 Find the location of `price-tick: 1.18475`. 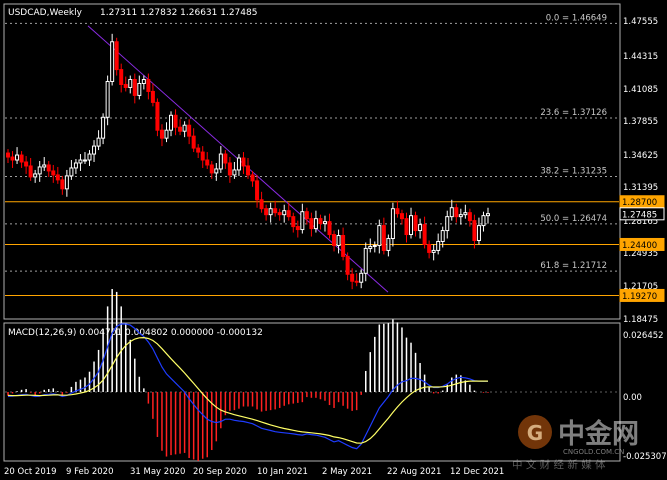

price-tick: 1.18475 is located at coordinates (640, 320).